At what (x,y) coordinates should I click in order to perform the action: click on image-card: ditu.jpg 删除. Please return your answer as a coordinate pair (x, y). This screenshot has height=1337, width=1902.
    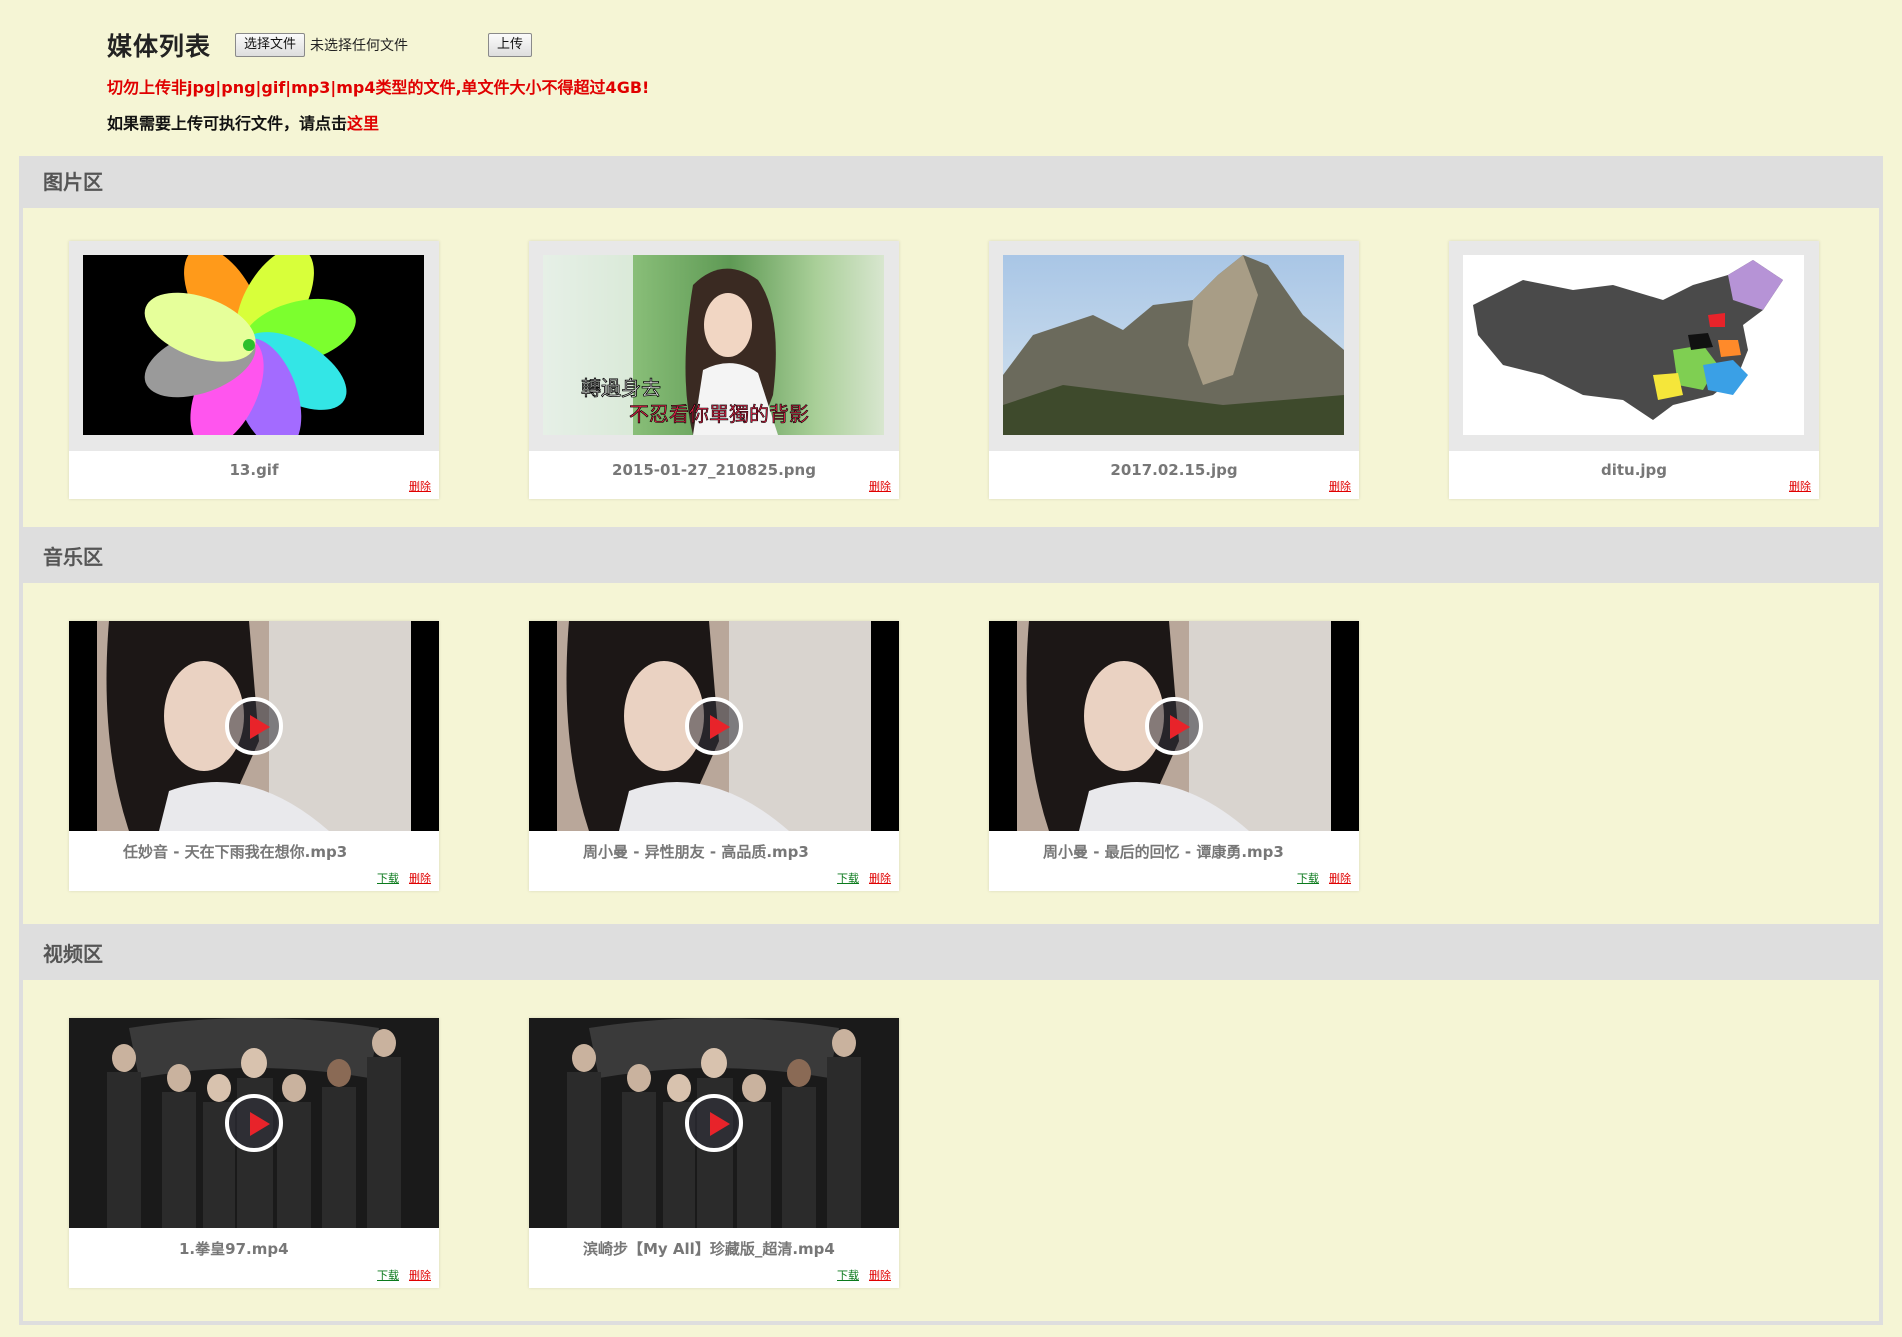
    Looking at the image, I should click on (1634, 370).